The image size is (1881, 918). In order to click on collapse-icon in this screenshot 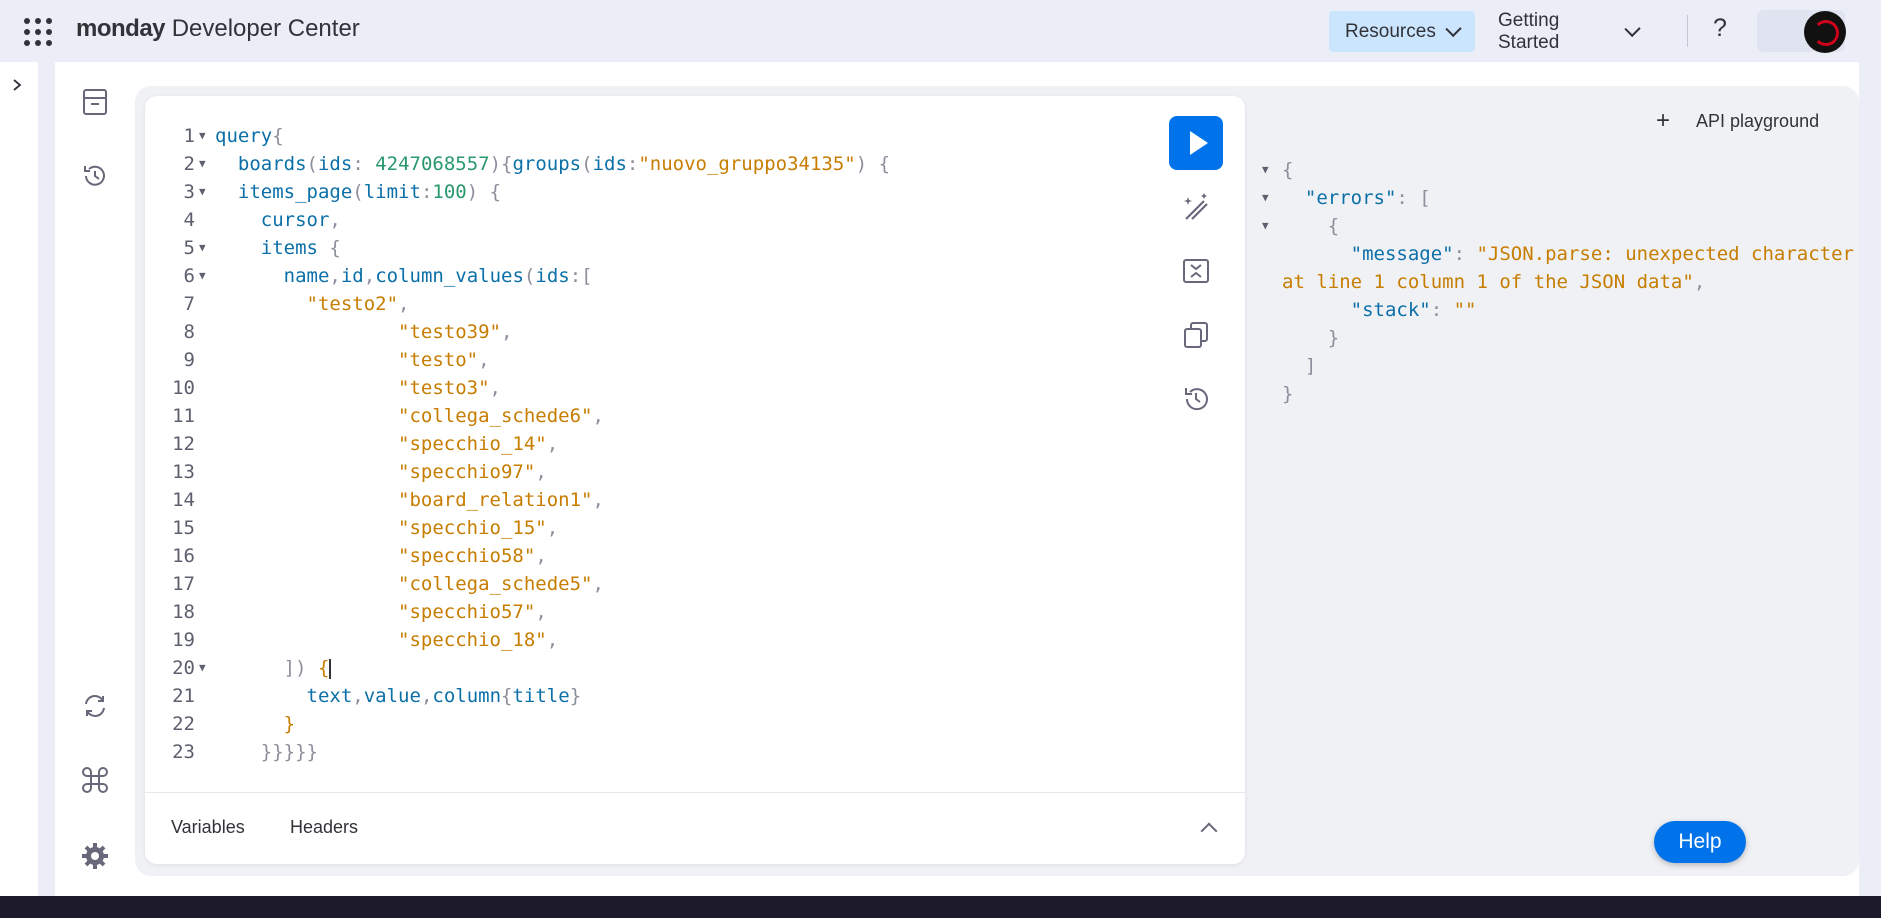, I will do `click(1196, 271)`.